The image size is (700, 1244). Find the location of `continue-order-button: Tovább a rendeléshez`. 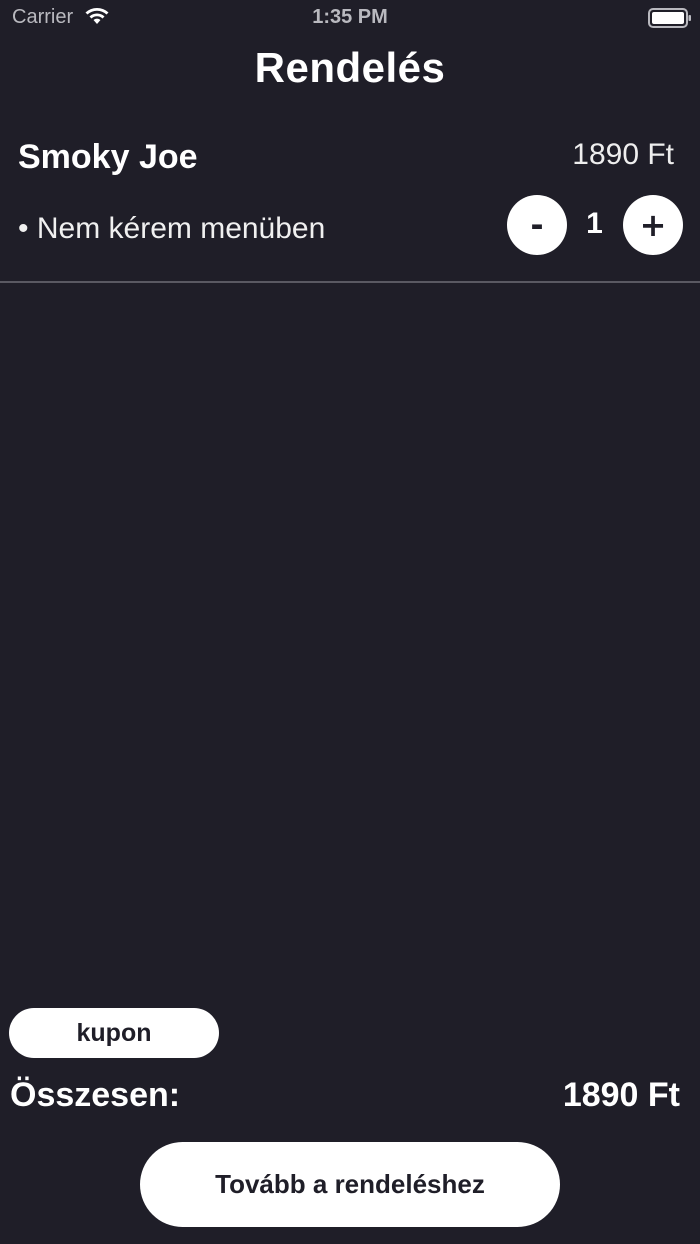

continue-order-button: Tovább a rendeléshez is located at coordinates (350, 1184).